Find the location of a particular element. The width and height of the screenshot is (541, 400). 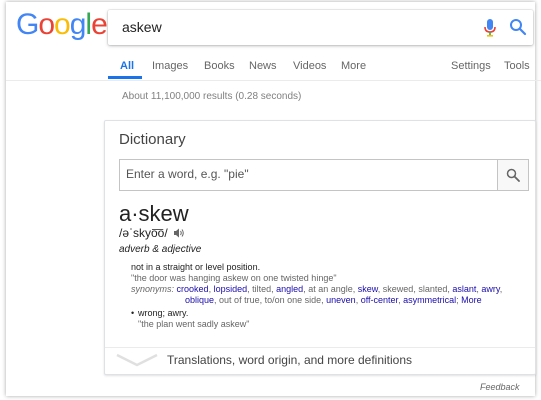

active-tab-indicator is located at coordinates (125, 77).